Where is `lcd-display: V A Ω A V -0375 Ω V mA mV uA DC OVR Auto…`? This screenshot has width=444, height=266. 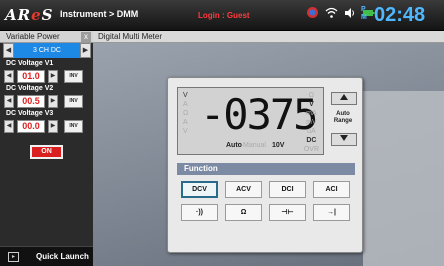 lcd-display: V A Ω A V -0375 Ω V mA mV uA DC OVR Auto… is located at coordinates (250, 121).